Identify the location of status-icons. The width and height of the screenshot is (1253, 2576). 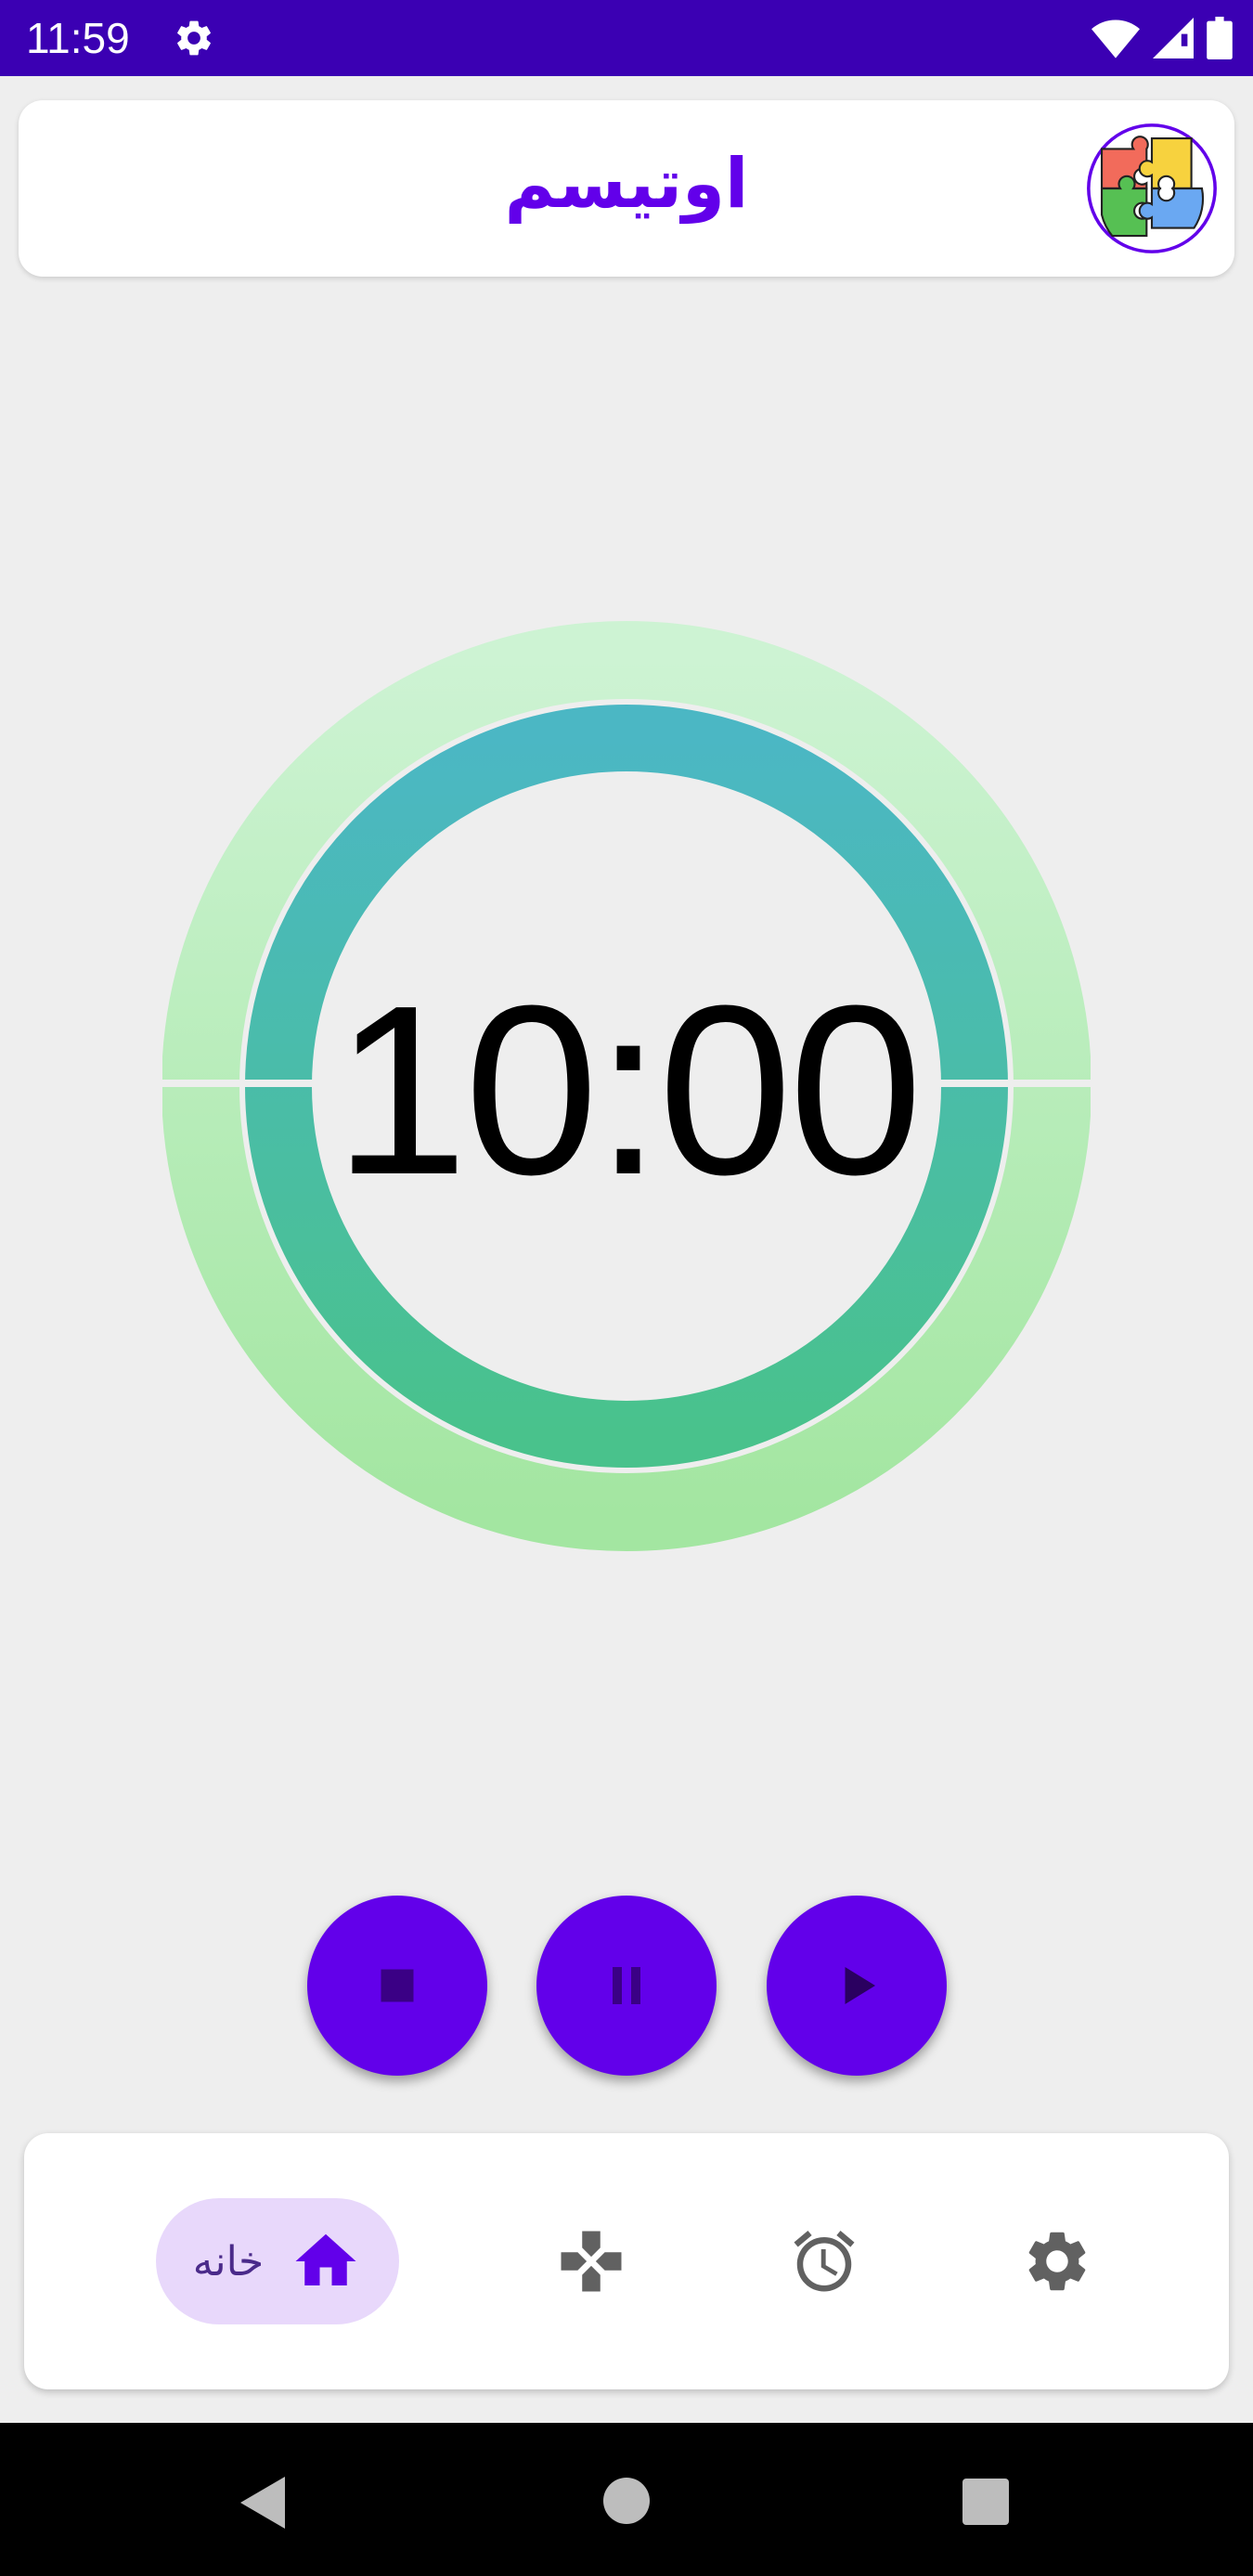
(1163, 38).